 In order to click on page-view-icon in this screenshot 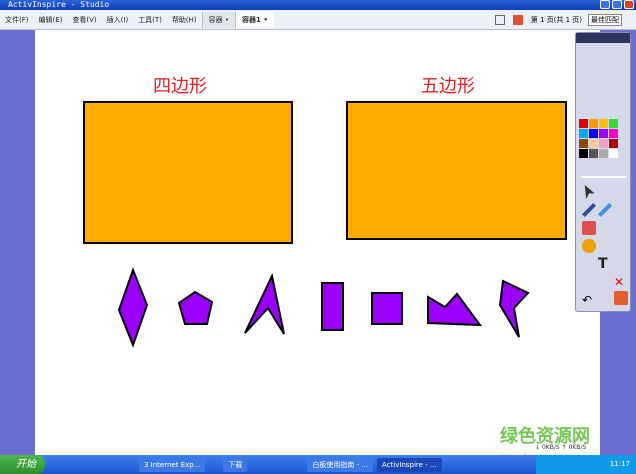, I will do `click(499, 19)`.